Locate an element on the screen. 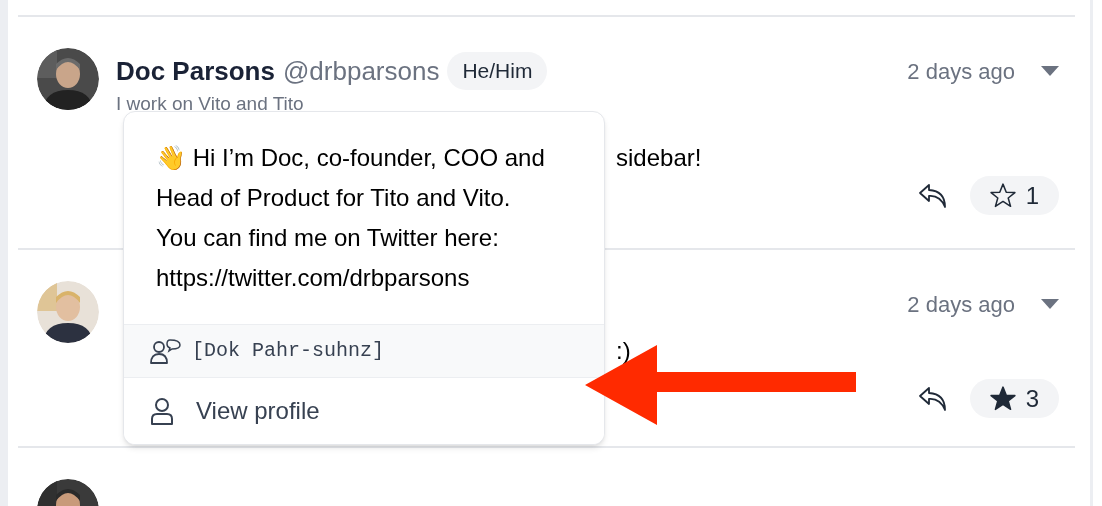 This screenshot has width=1102, height=506. author-name: Doc Parsons is located at coordinates (195, 71).